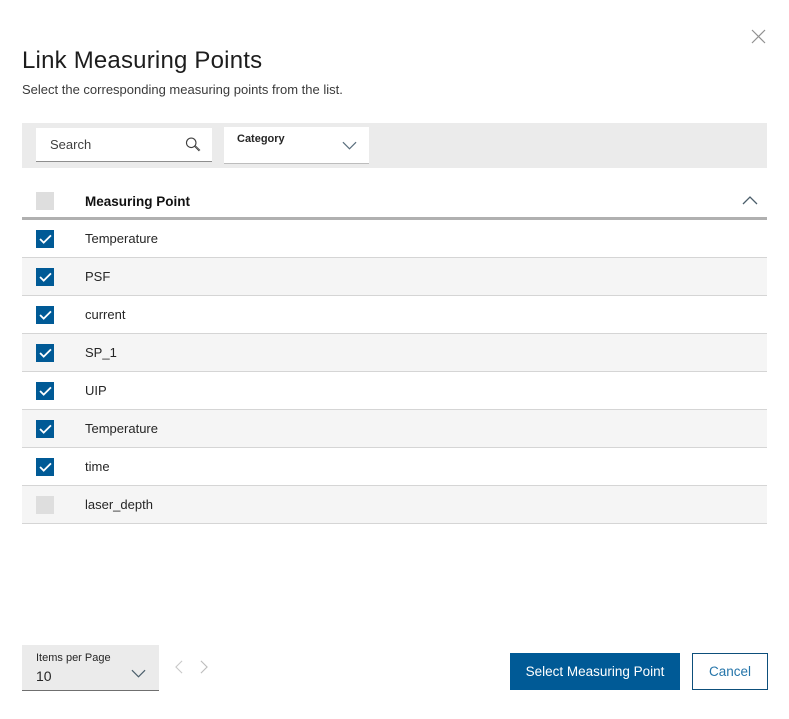 The image size is (789, 719). Describe the element at coordinates (97, 466) in the screenshot. I see `measuring-point-name: time` at that location.